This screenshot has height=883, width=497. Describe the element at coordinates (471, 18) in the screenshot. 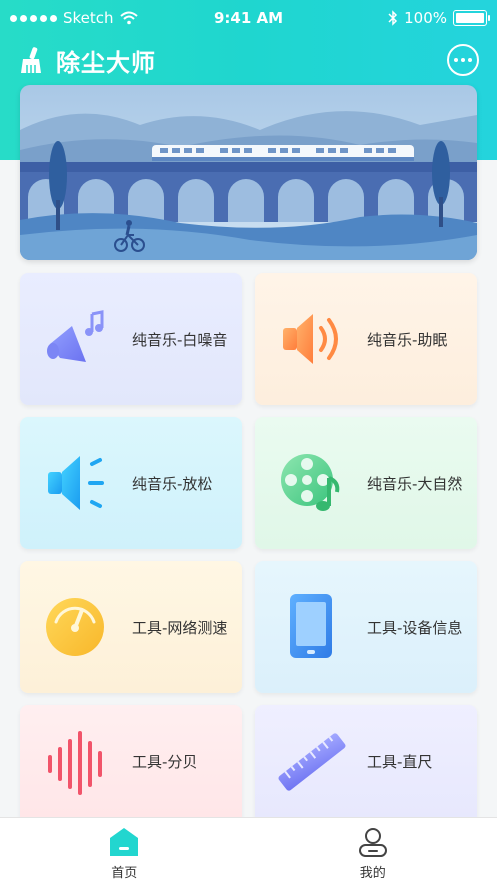

I see `battery-icon` at that location.